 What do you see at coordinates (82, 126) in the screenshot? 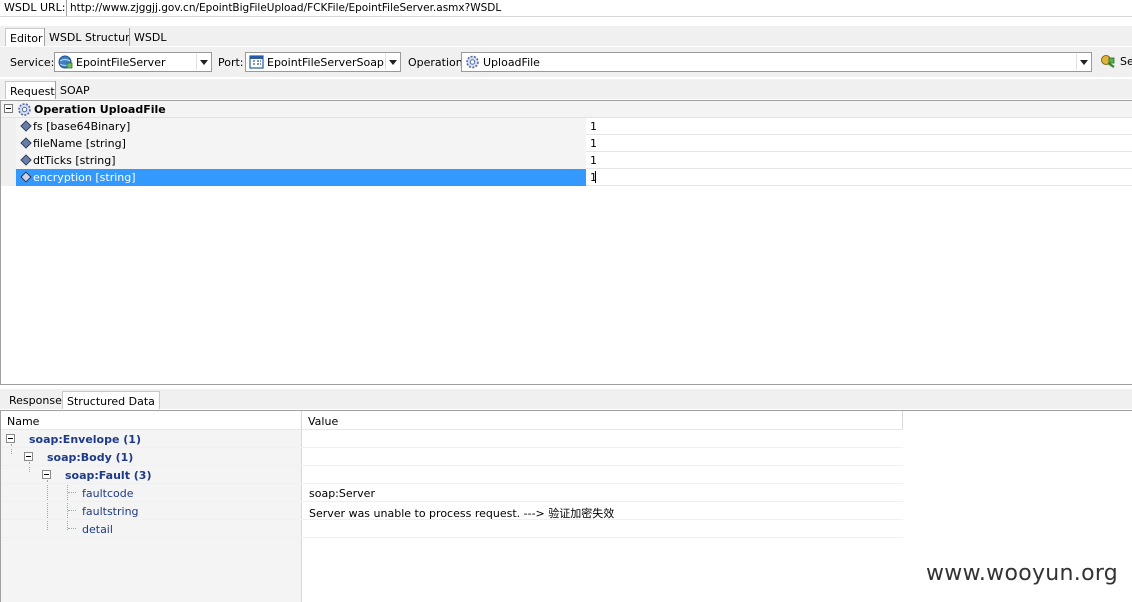
I see `param-name: fs [base64Binary]` at bounding box center [82, 126].